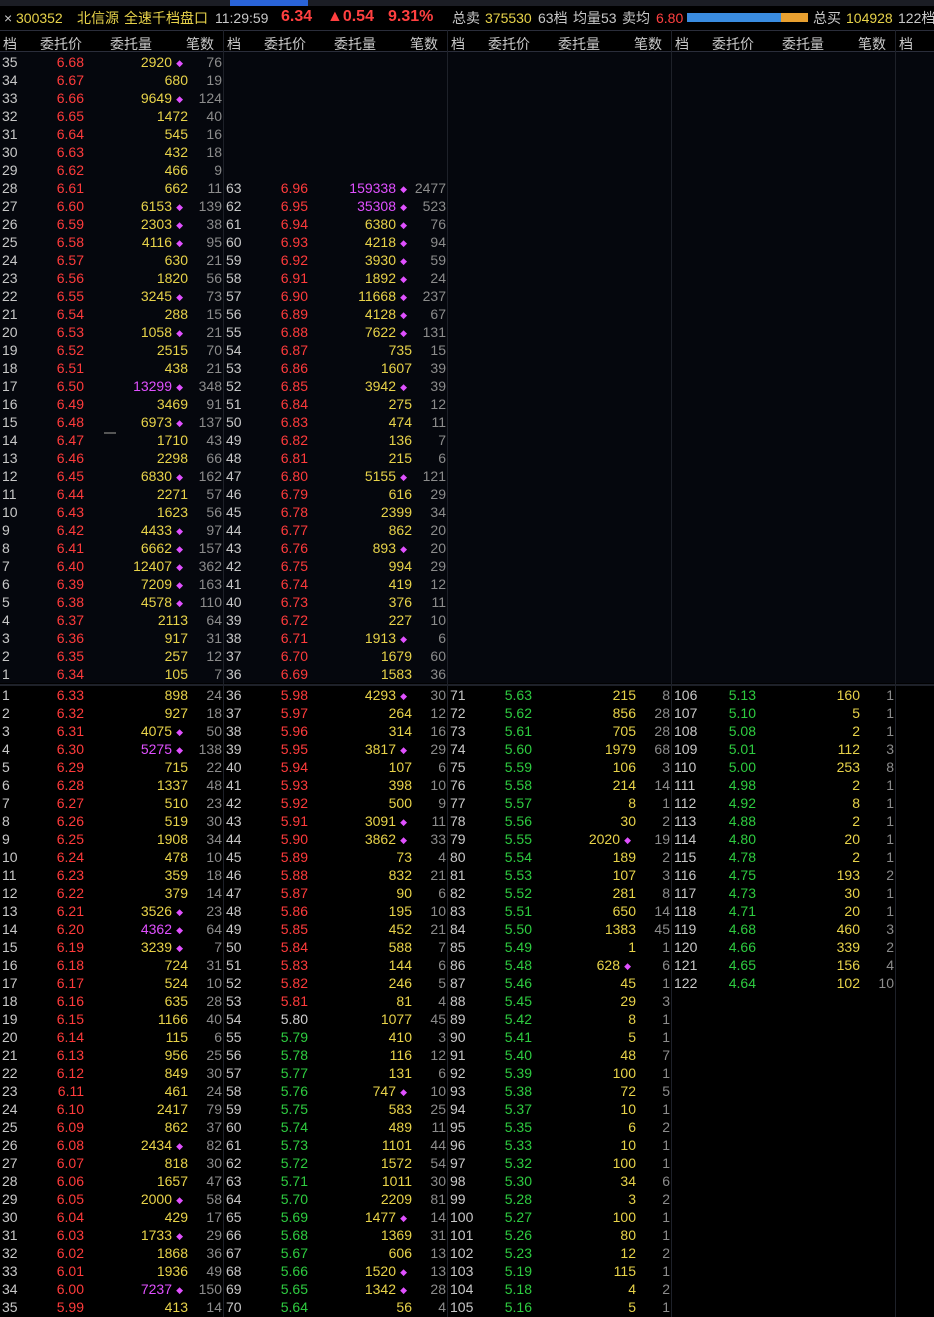 This screenshot has width=934, height=1317. What do you see at coordinates (336, 1199) in the screenshot?
I see `order-level-row: 64 5.70 2209 81` at bounding box center [336, 1199].